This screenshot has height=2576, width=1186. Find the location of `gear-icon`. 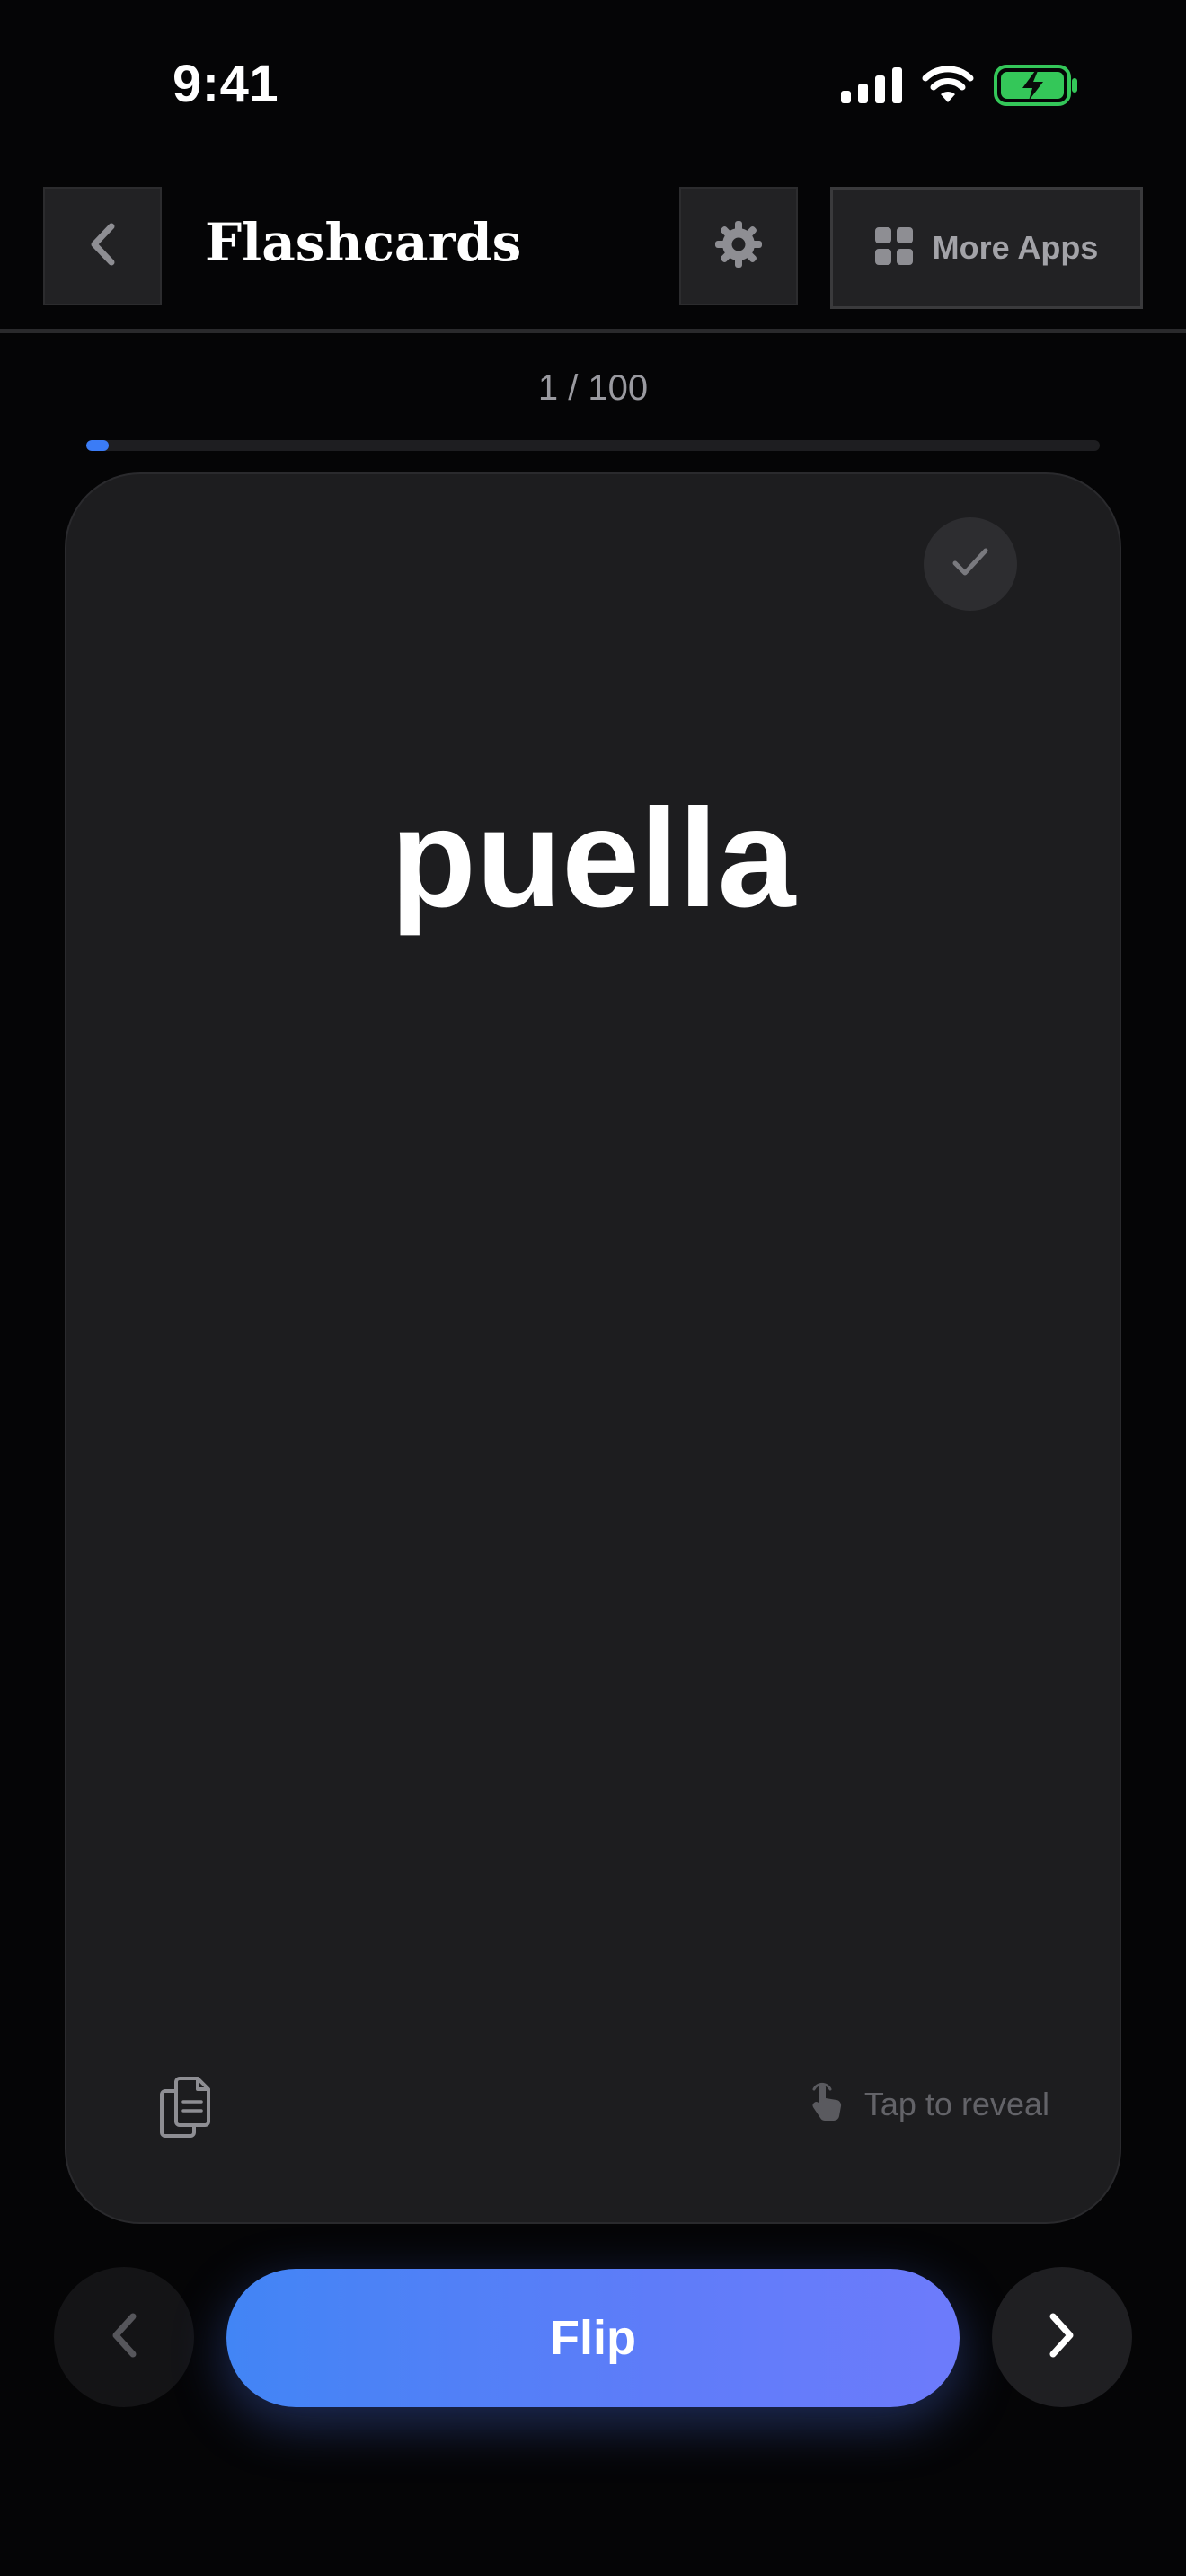

gear-icon is located at coordinates (738, 247).